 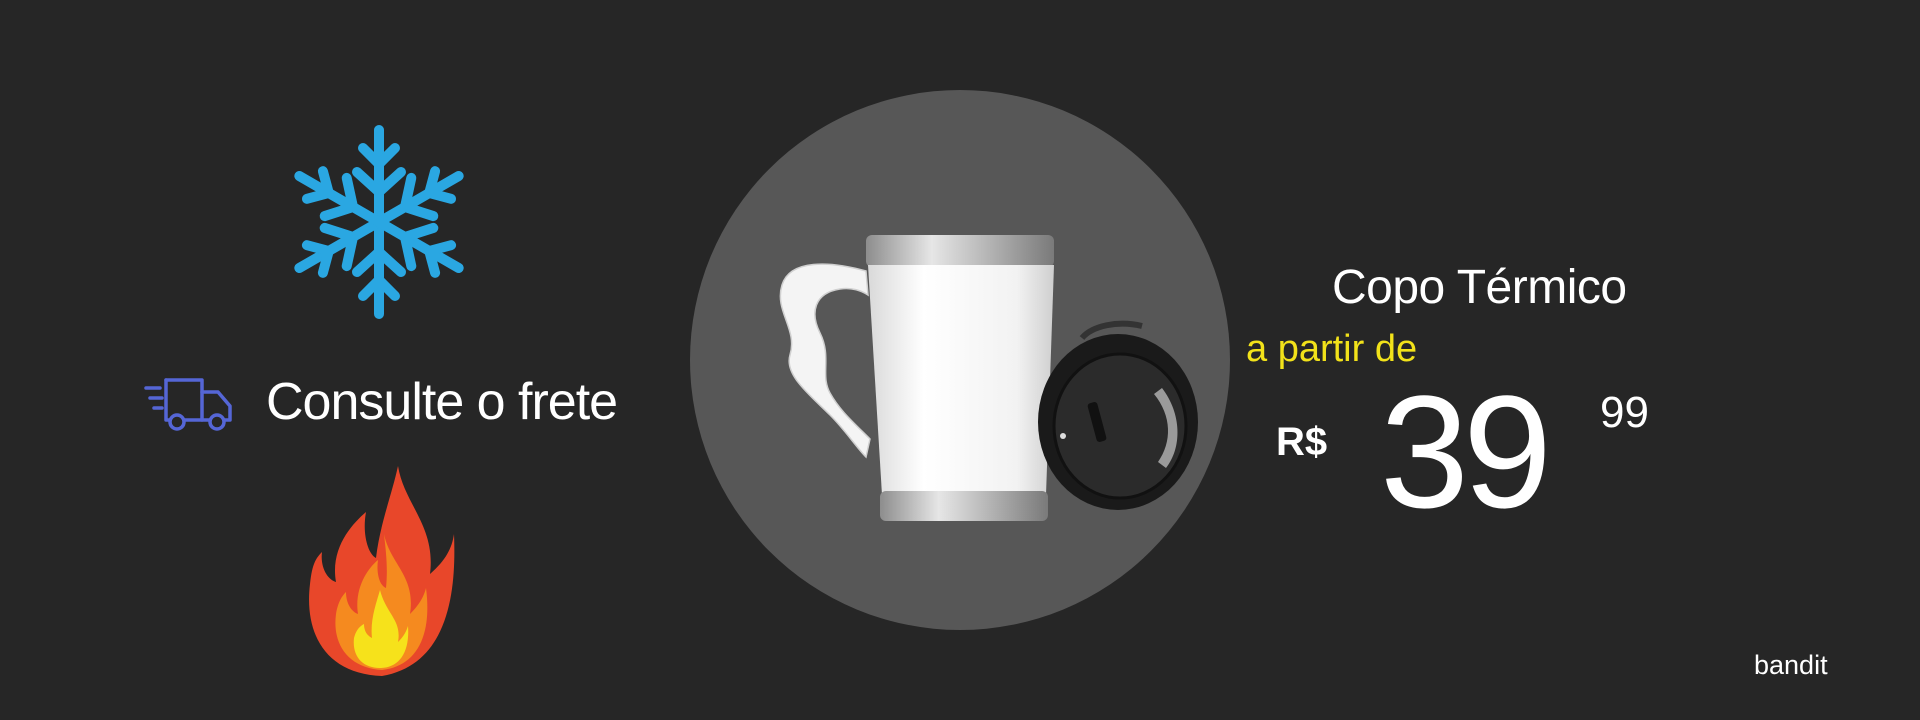 I want to click on price-cents: 99, so click(x=1624, y=412).